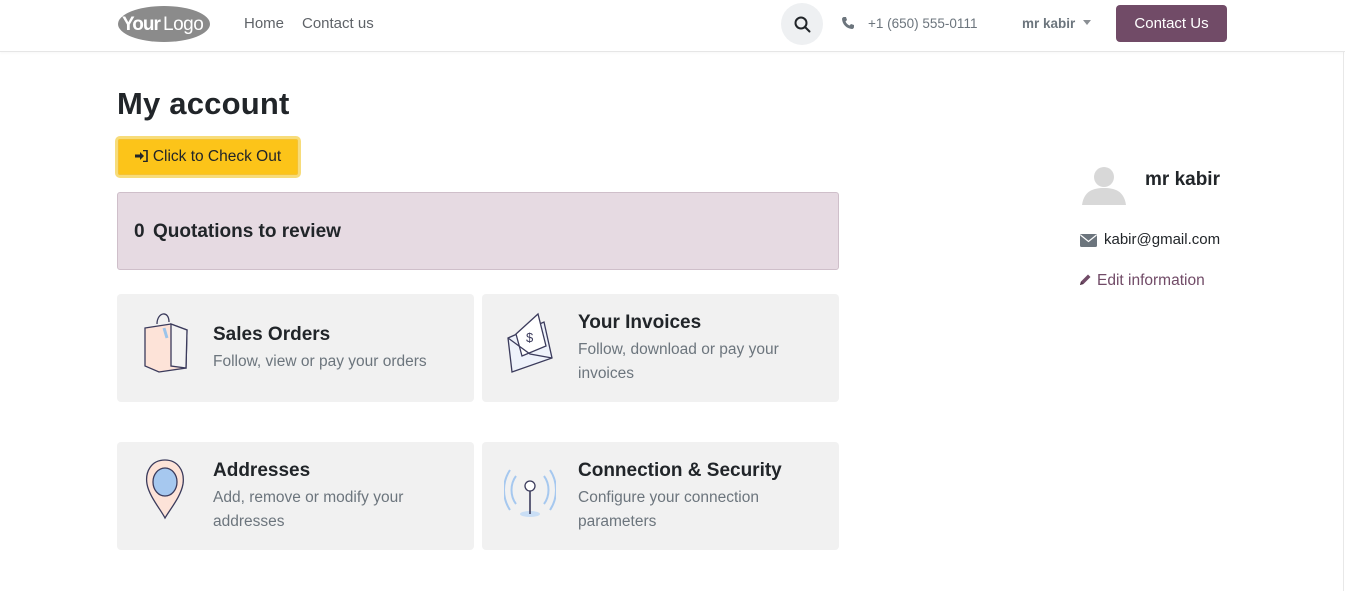 Image resolution: width=1345 pixels, height=591 pixels. Describe the element at coordinates (141, 157) in the screenshot. I see `sign-in-icon` at that location.